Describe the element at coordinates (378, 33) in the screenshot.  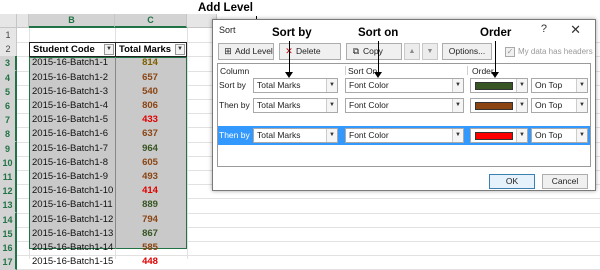
I see `annotation-sort-on: Sort on` at that location.